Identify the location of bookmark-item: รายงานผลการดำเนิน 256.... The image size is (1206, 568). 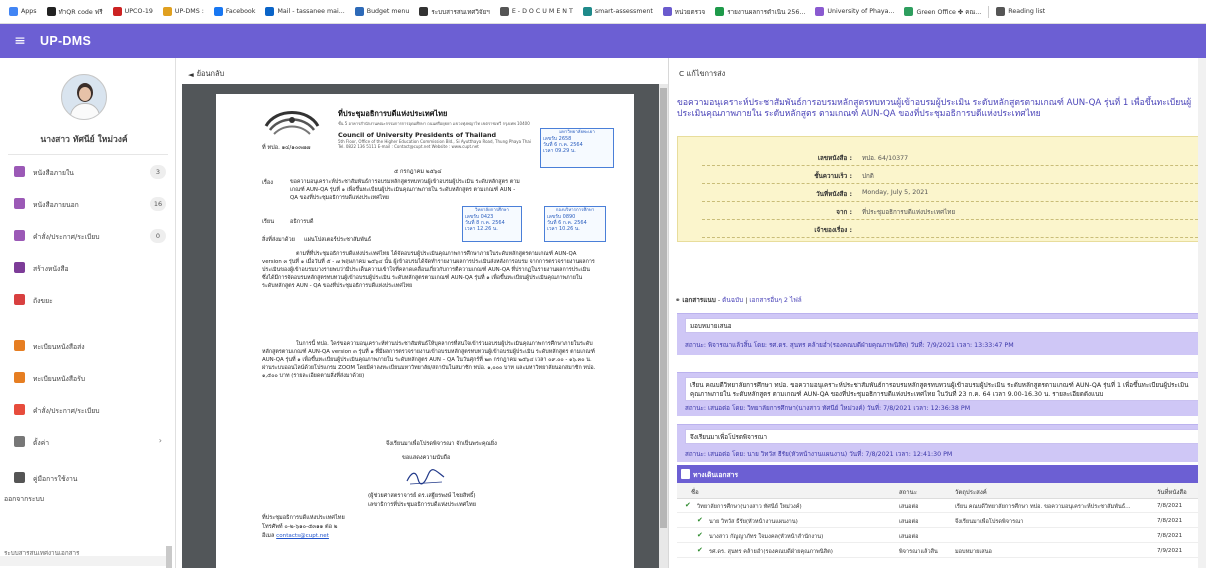
(760, 12).